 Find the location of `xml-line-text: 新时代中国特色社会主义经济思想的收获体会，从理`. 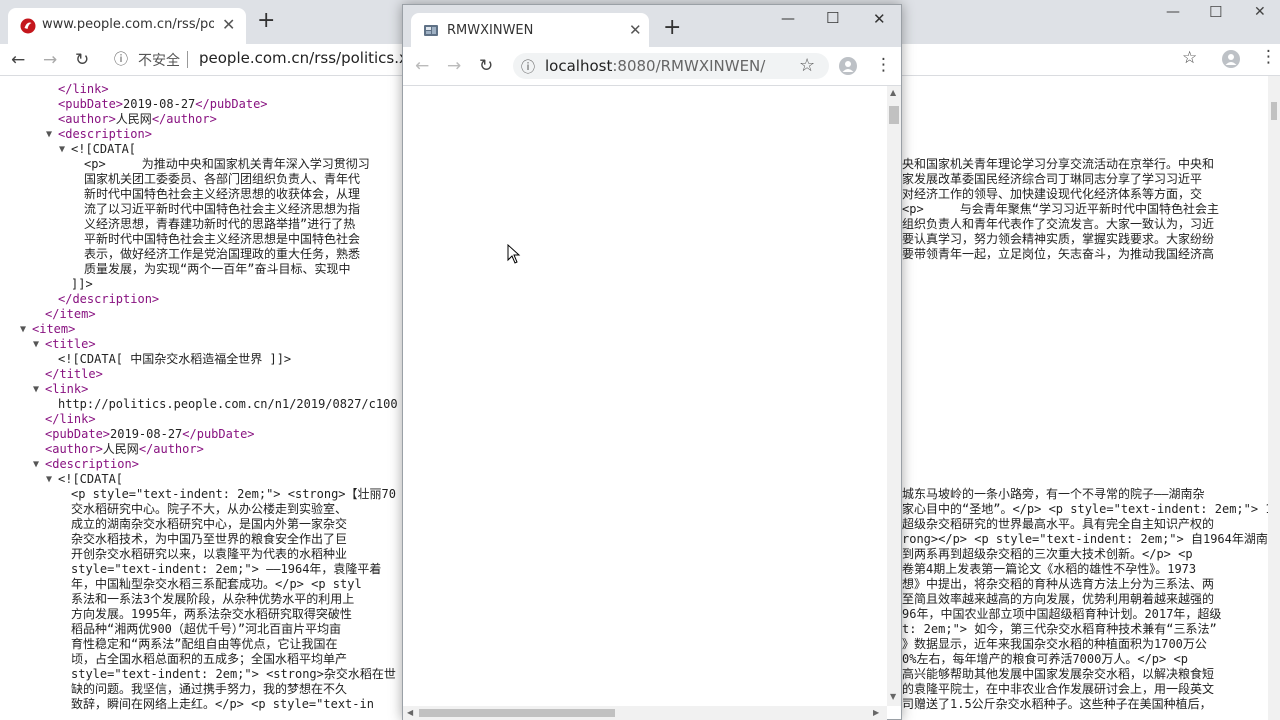

xml-line-text: 新时代中国特色社会主义经济思想的收获体会，从理 is located at coordinates (222, 194).